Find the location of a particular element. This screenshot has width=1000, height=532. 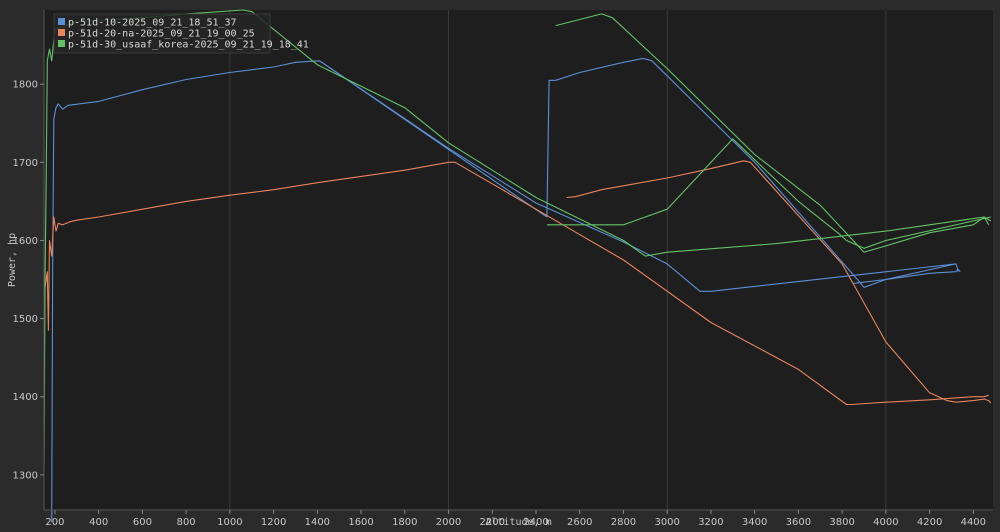

y-tick-label: 1300 is located at coordinates (25, 475).